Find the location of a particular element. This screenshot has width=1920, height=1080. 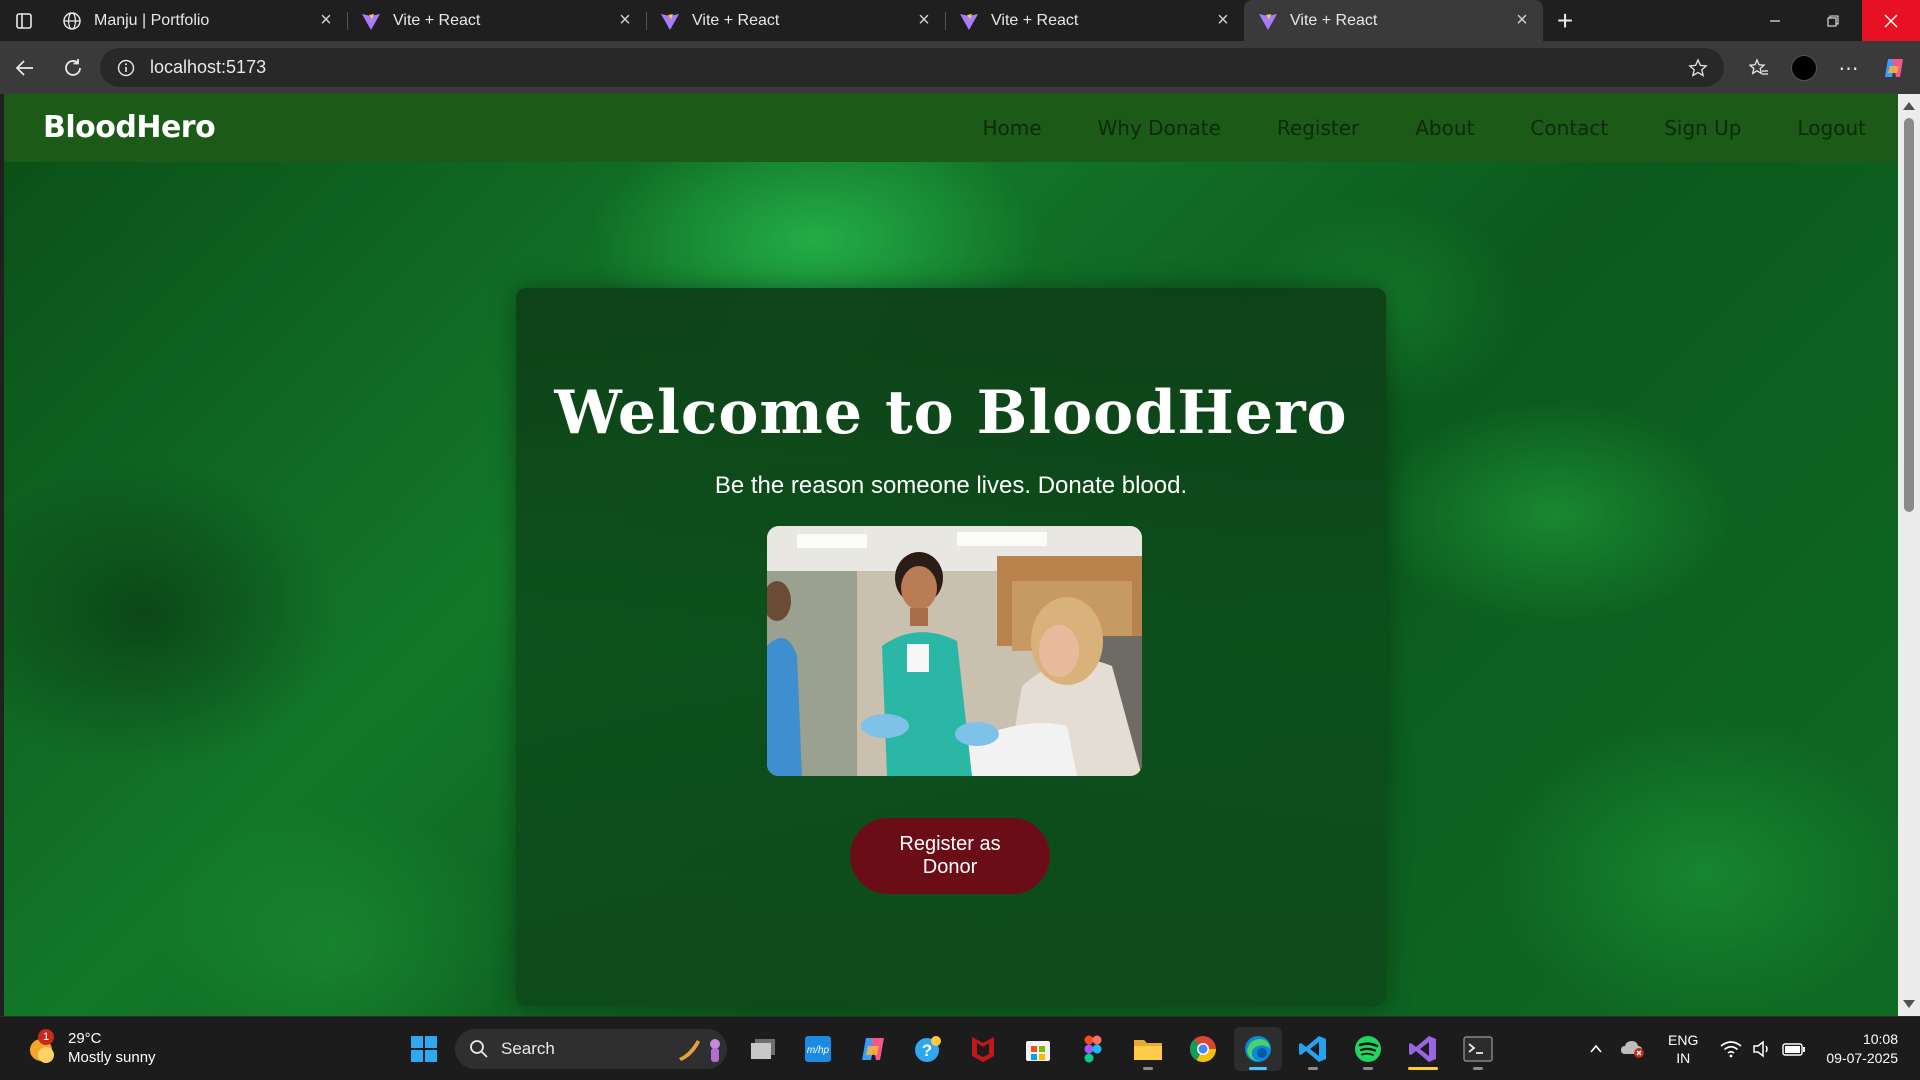

refresh-button is located at coordinates (73, 68).